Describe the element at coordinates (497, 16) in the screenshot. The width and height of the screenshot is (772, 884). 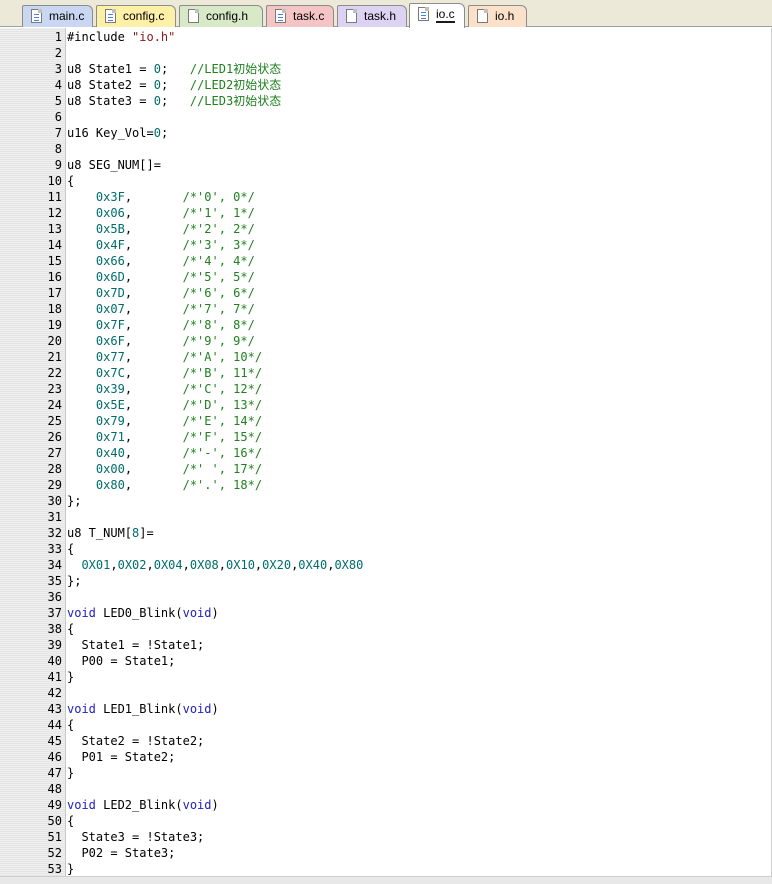
I see `tab-io-h: io.h` at that location.